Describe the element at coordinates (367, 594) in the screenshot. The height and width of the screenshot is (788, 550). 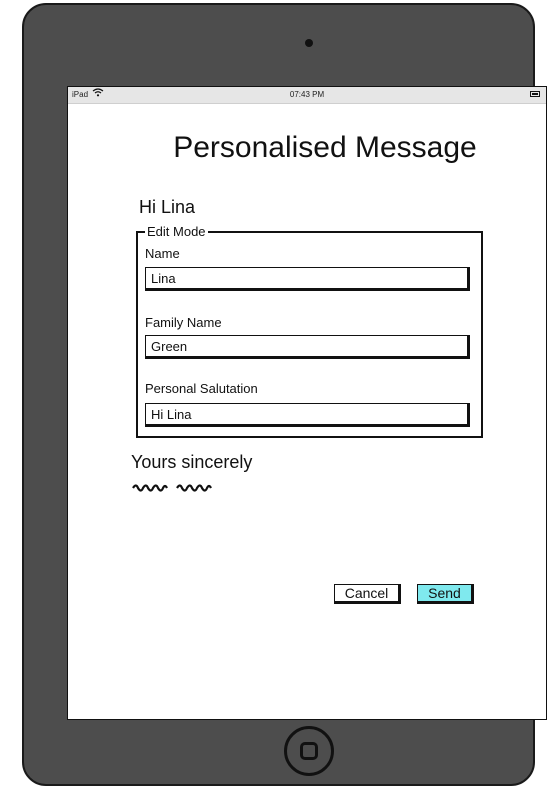
I see `cancel-button: Cancel` at that location.